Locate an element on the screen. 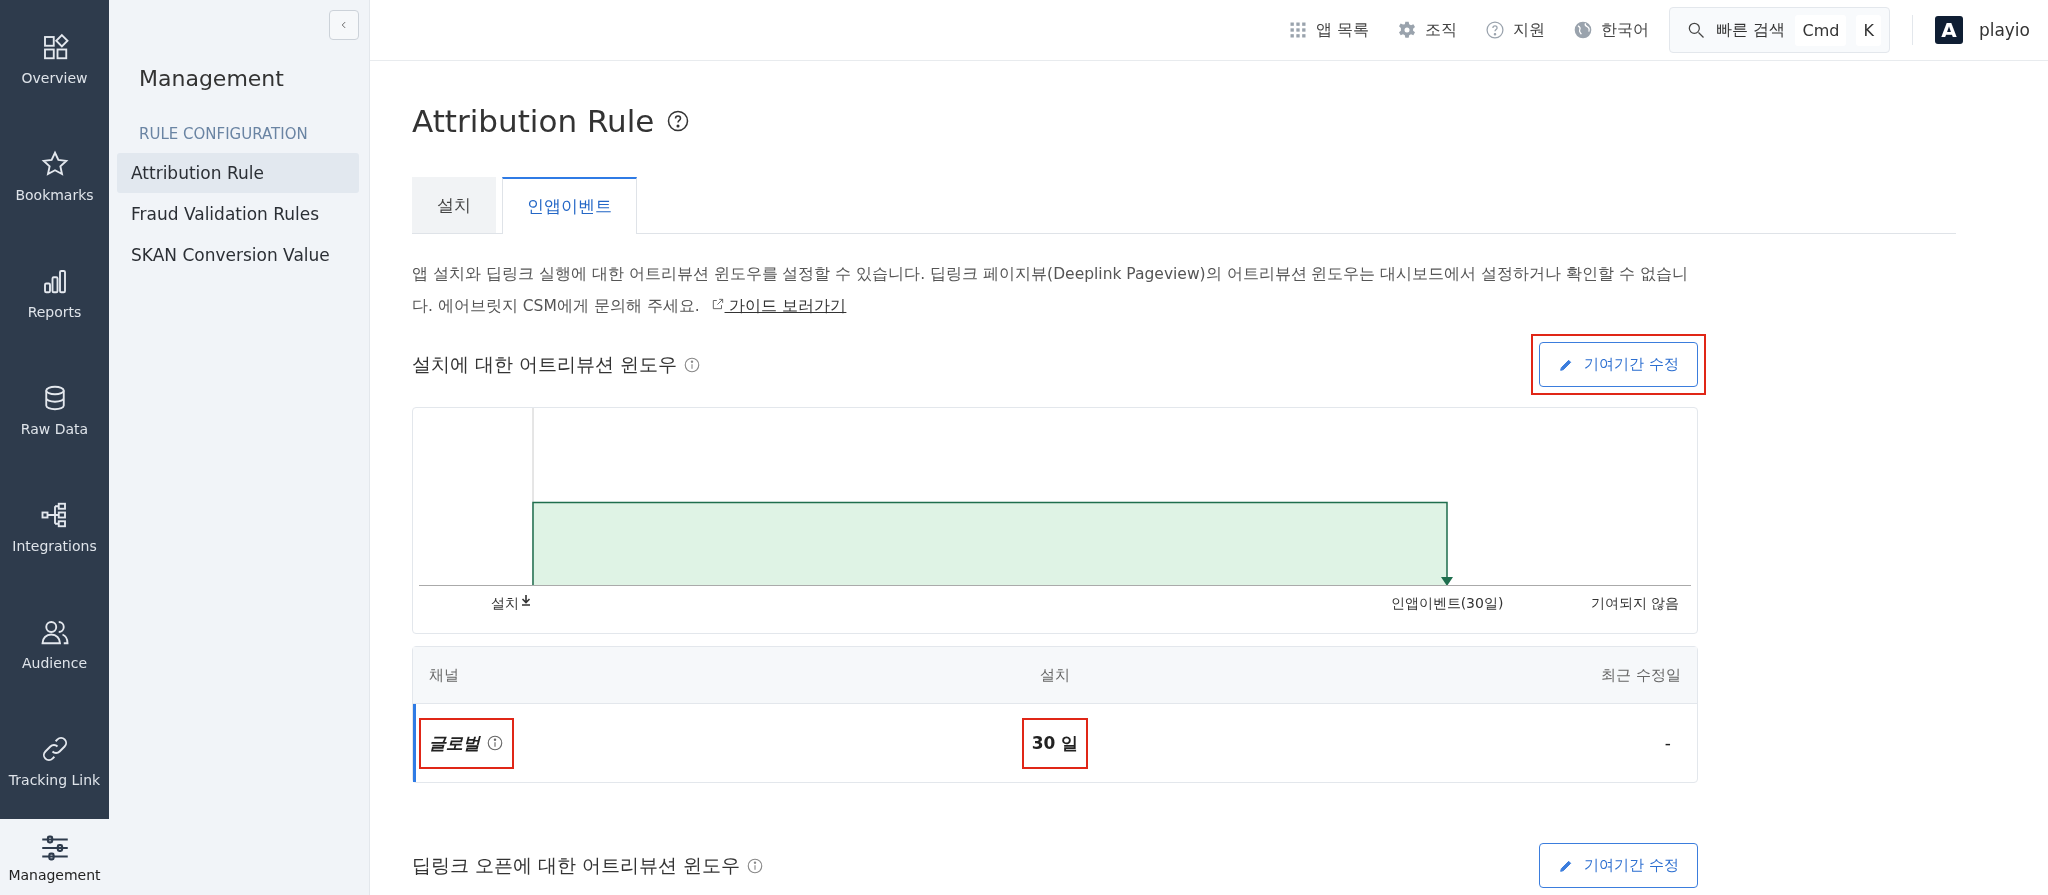 The width and height of the screenshot is (2048, 895). table-cell: 30 일 is located at coordinates (1055, 743).